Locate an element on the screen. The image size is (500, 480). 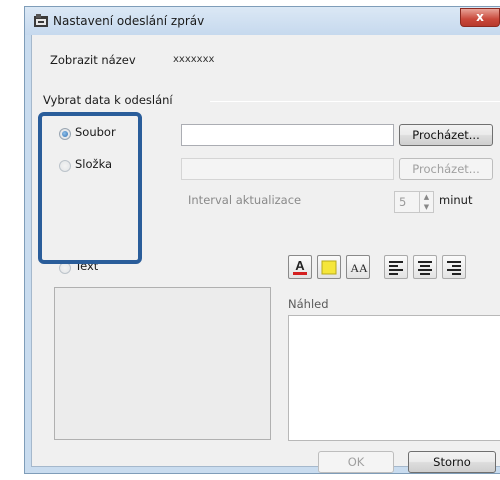
align-left-icon is located at coordinates (396, 268).